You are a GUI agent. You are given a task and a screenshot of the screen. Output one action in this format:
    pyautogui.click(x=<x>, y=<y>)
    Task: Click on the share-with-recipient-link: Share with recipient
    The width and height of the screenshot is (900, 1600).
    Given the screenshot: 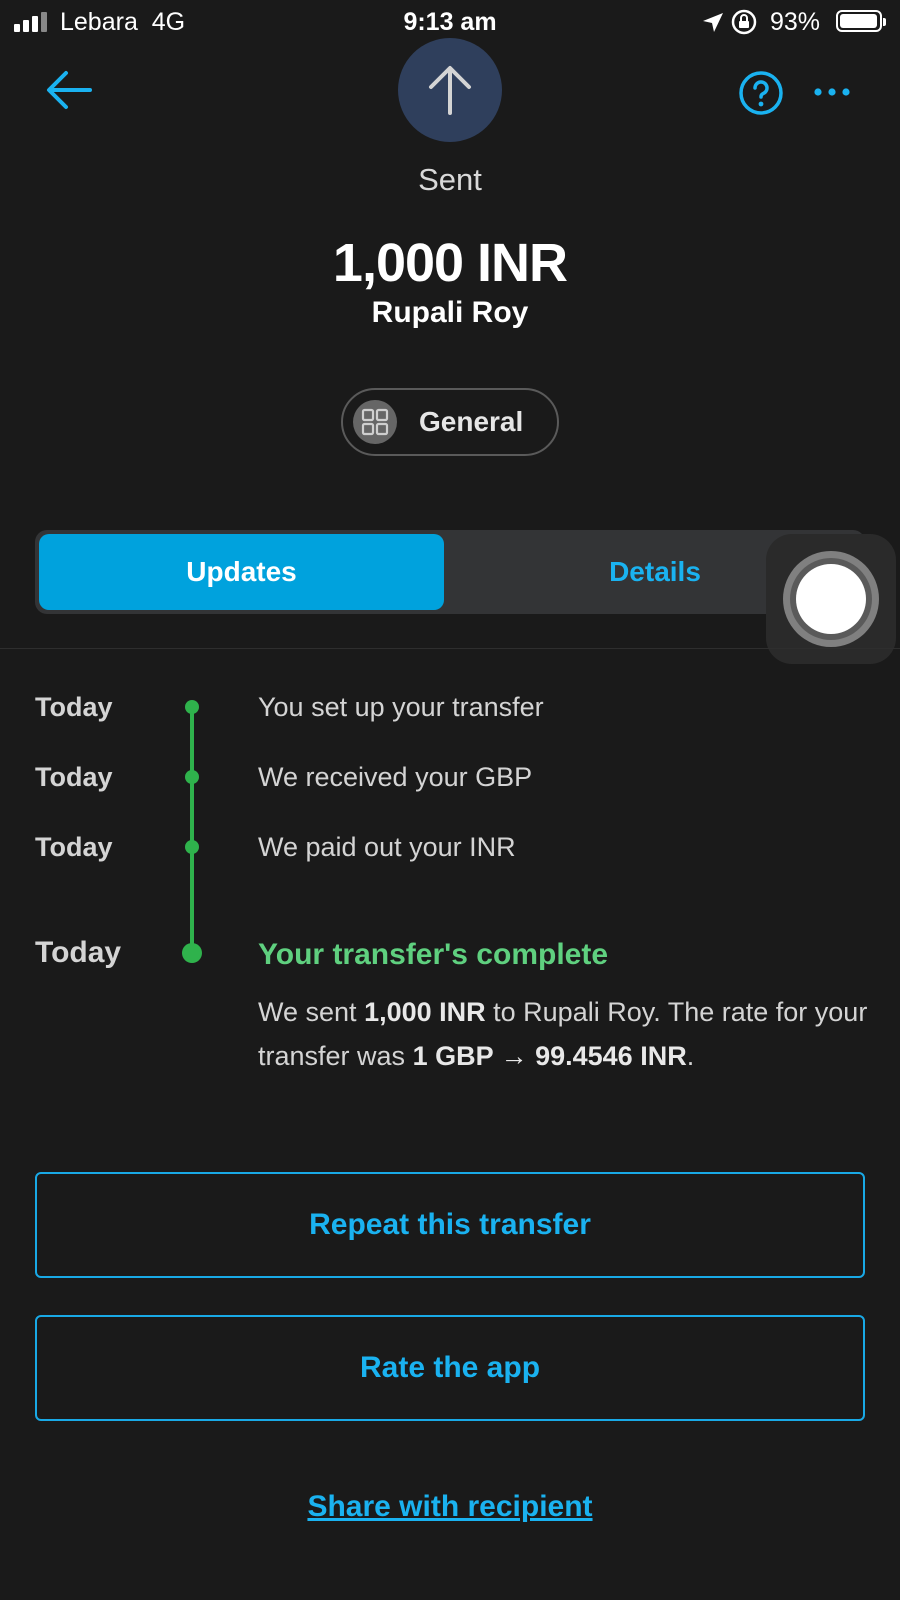 What is the action you would take?
    pyautogui.click(x=450, y=1507)
    